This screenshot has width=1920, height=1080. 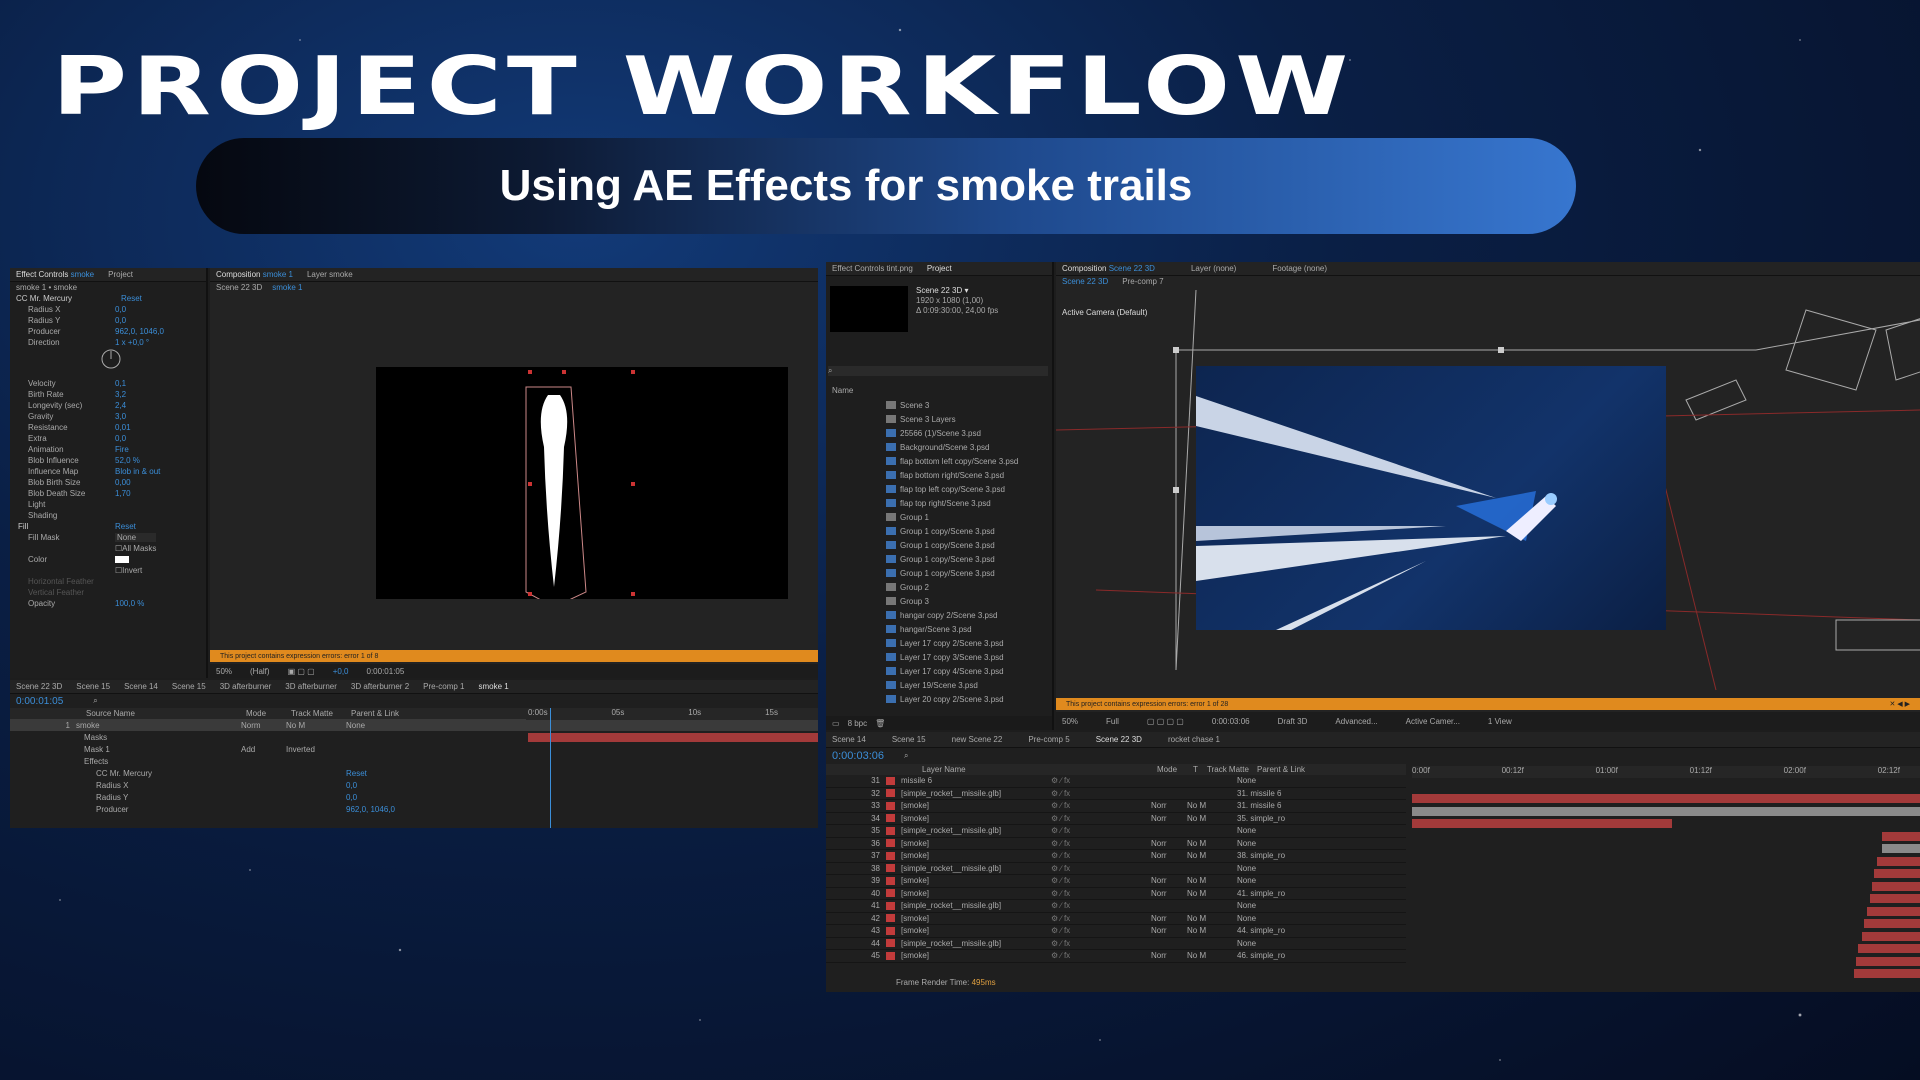 What do you see at coordinates (132, 342) in the screenshot?
I see `prop-value: 1 x +0,0 °` at bounding box center [132, 342].